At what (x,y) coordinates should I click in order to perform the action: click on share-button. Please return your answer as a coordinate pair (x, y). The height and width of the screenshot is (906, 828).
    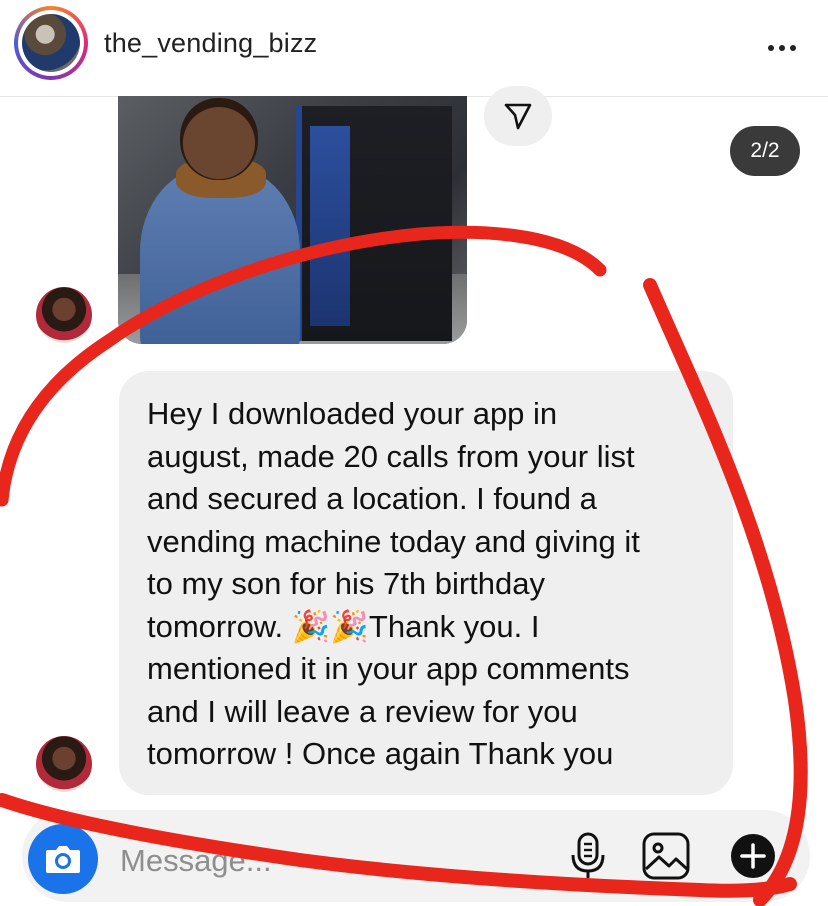
    Looking at the image, I should click on (518, 116).